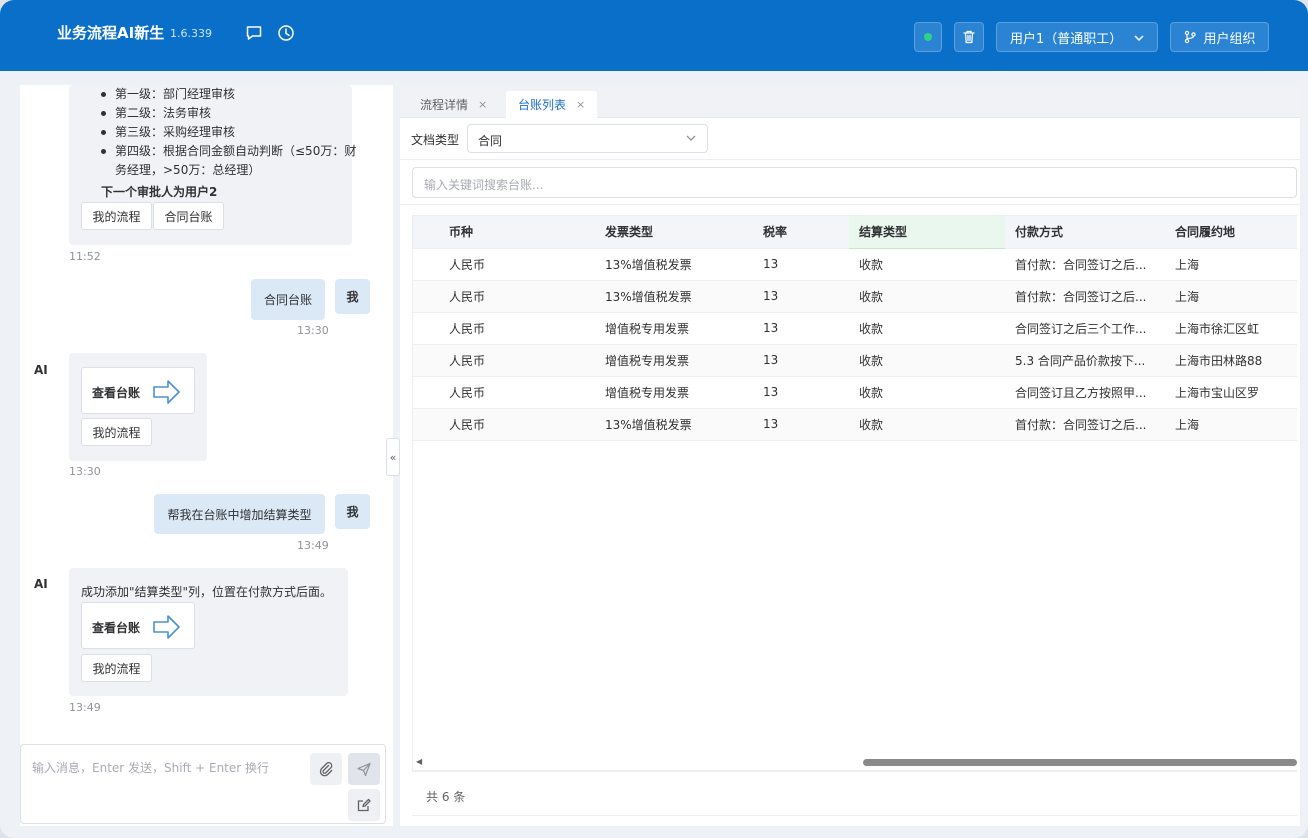 The height and width of the screenshot is (838, 1308). Describe the element at coordinates (85, 256) in the screenshot. I see `message-time: 11:52` at that location.